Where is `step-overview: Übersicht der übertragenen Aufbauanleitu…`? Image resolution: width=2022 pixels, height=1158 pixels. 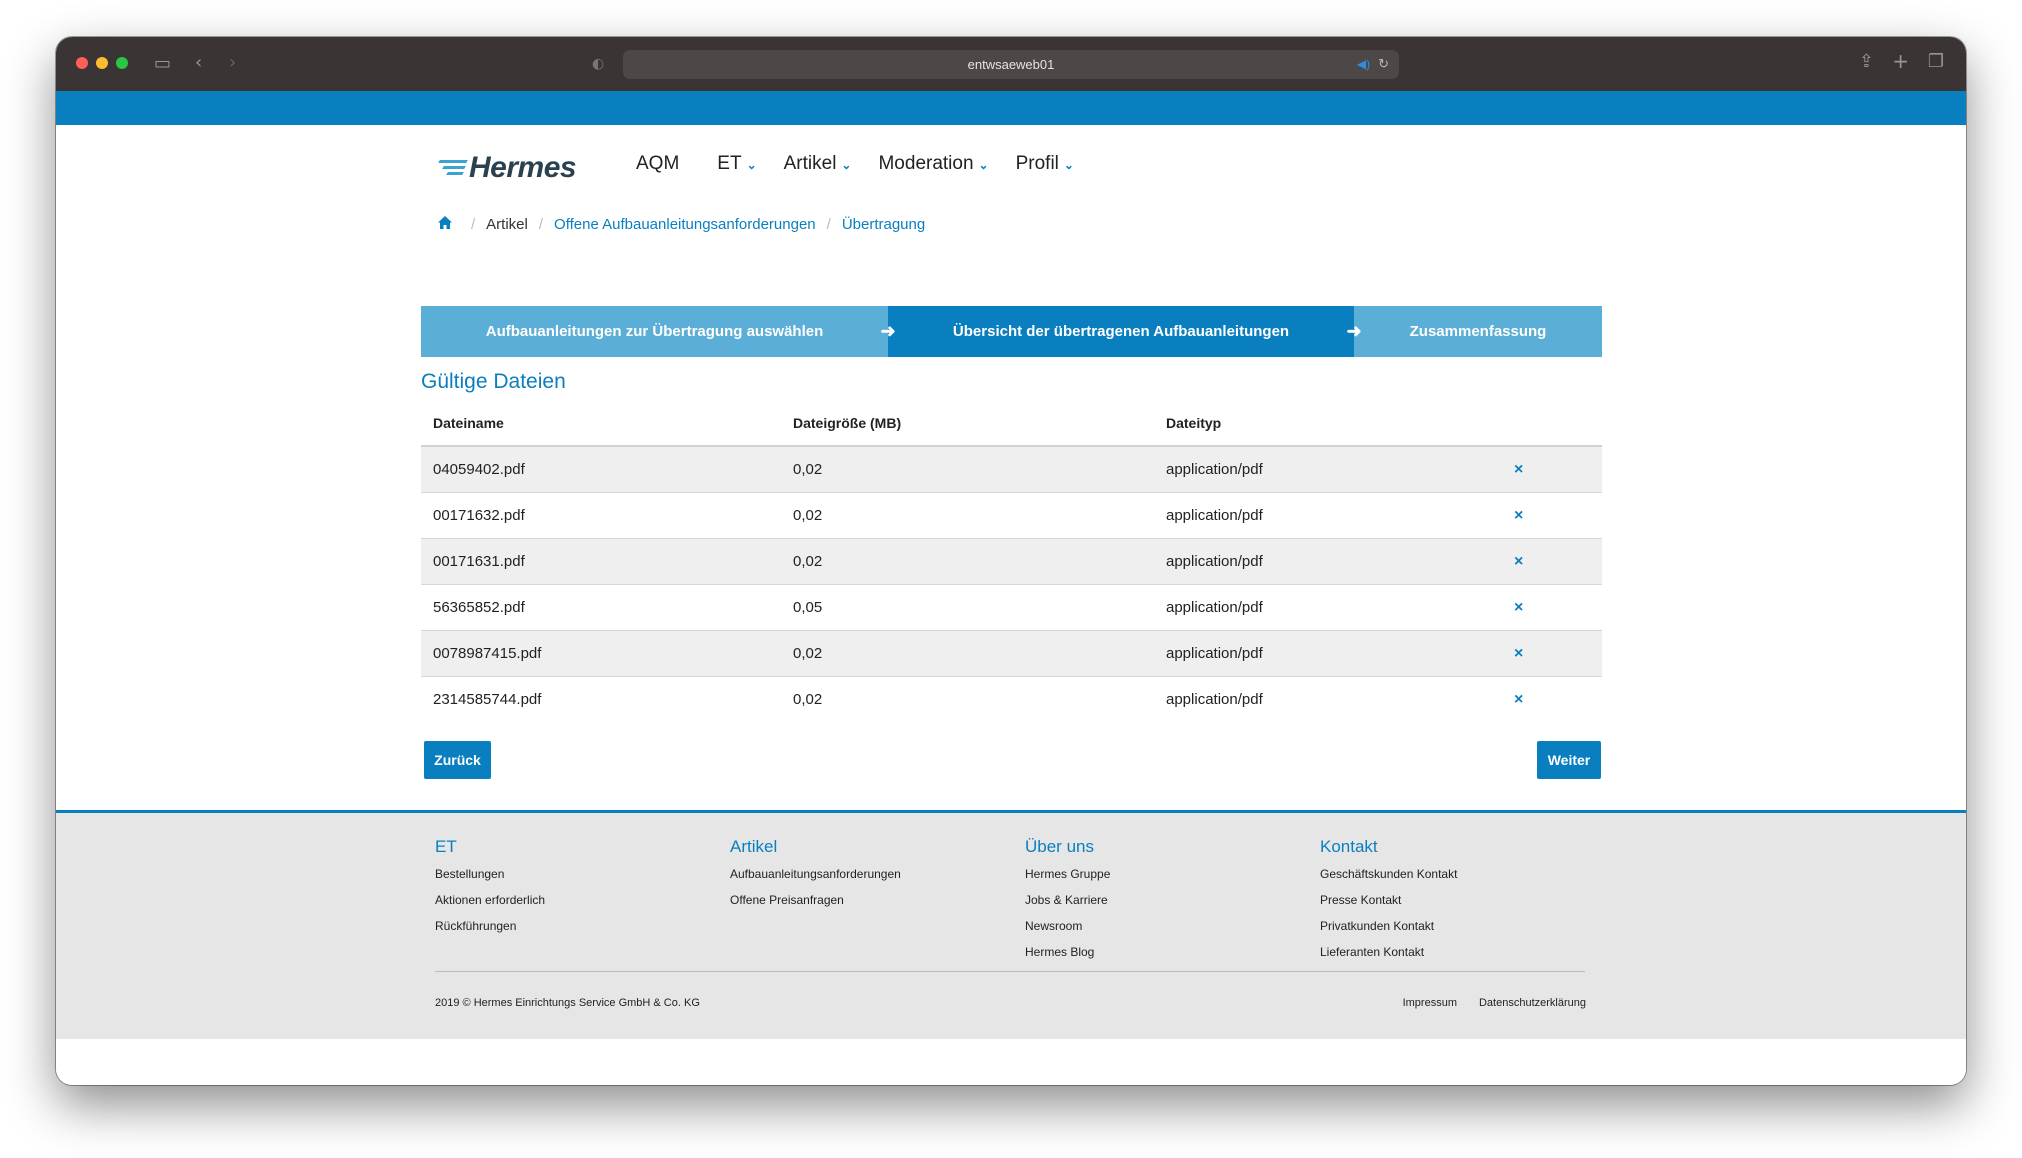
step-overview: Übersicht der übertragenen Aufbauanleitu… is located at coordinates (1125, 331).